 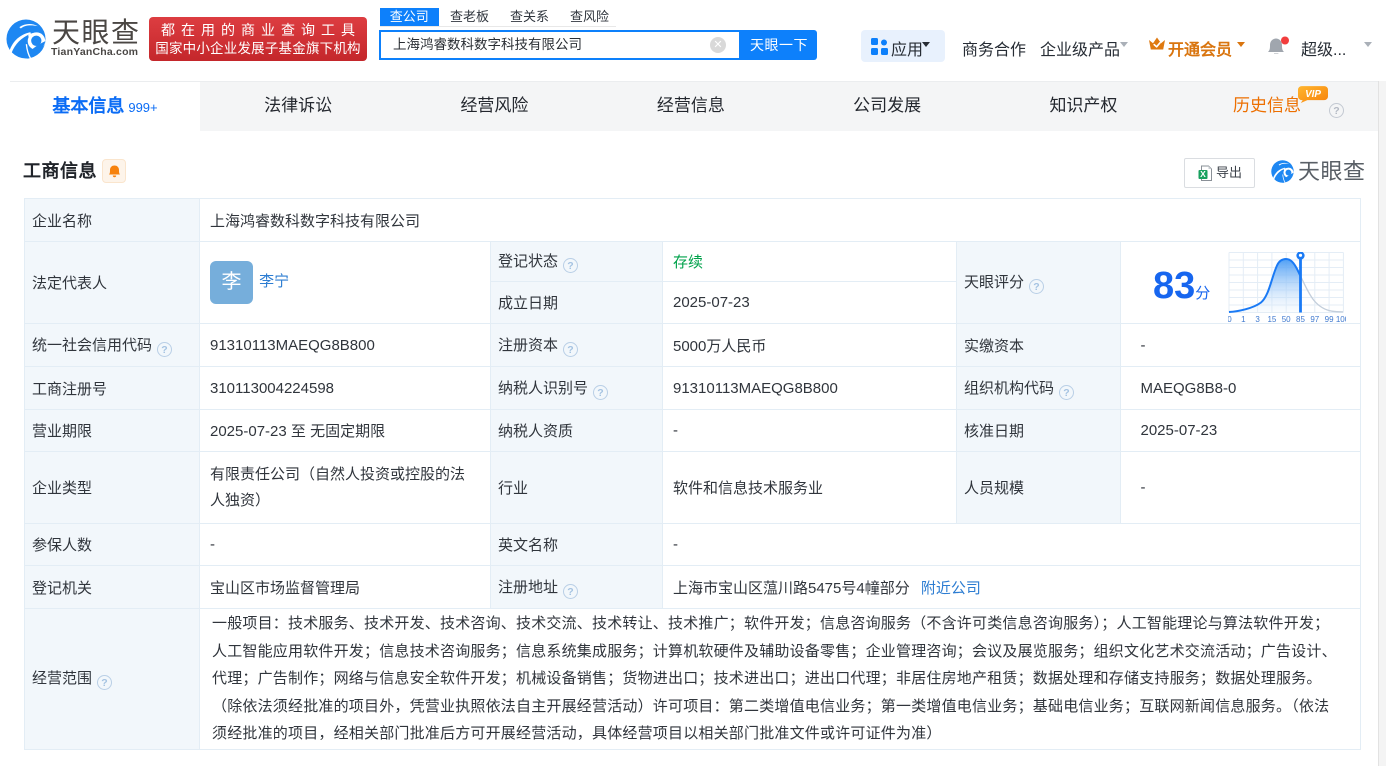 What do you see at coordinates (1286, 319) in the screenshot?
I see `svg-text: 50` at bounding box center [1286, 319].